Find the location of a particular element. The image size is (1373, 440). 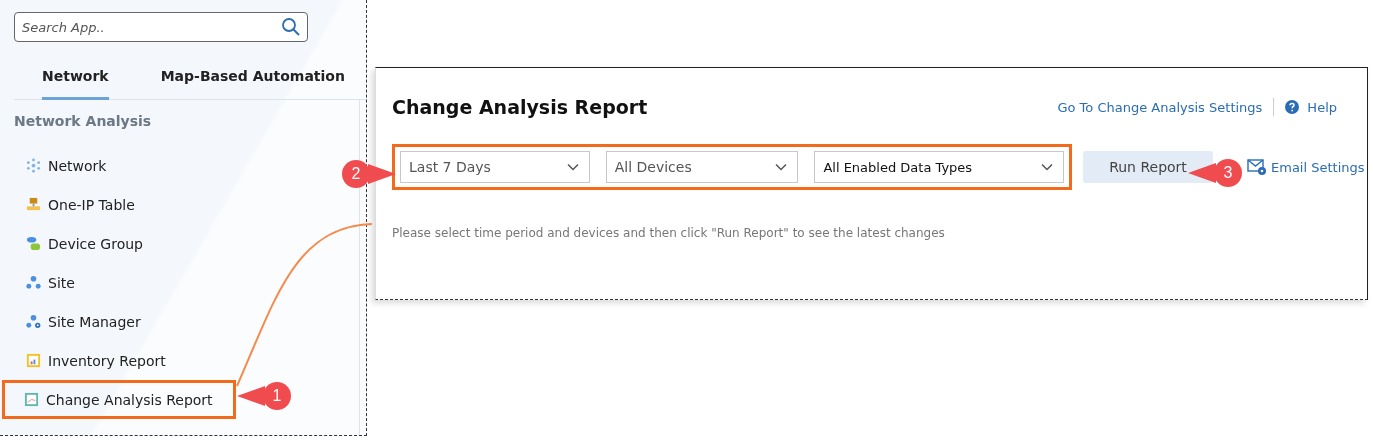

help-icon is located at coordinates (1292, 107).